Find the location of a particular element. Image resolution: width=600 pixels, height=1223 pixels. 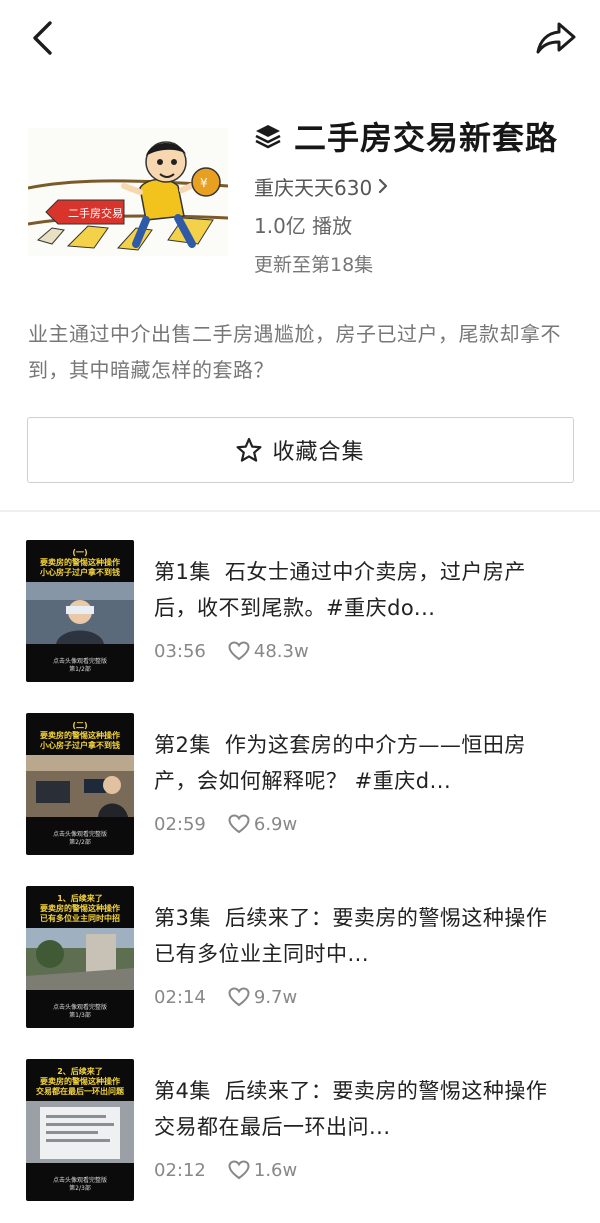

play-count: 1.0亿 播放 is located at coordinates (303, 226).